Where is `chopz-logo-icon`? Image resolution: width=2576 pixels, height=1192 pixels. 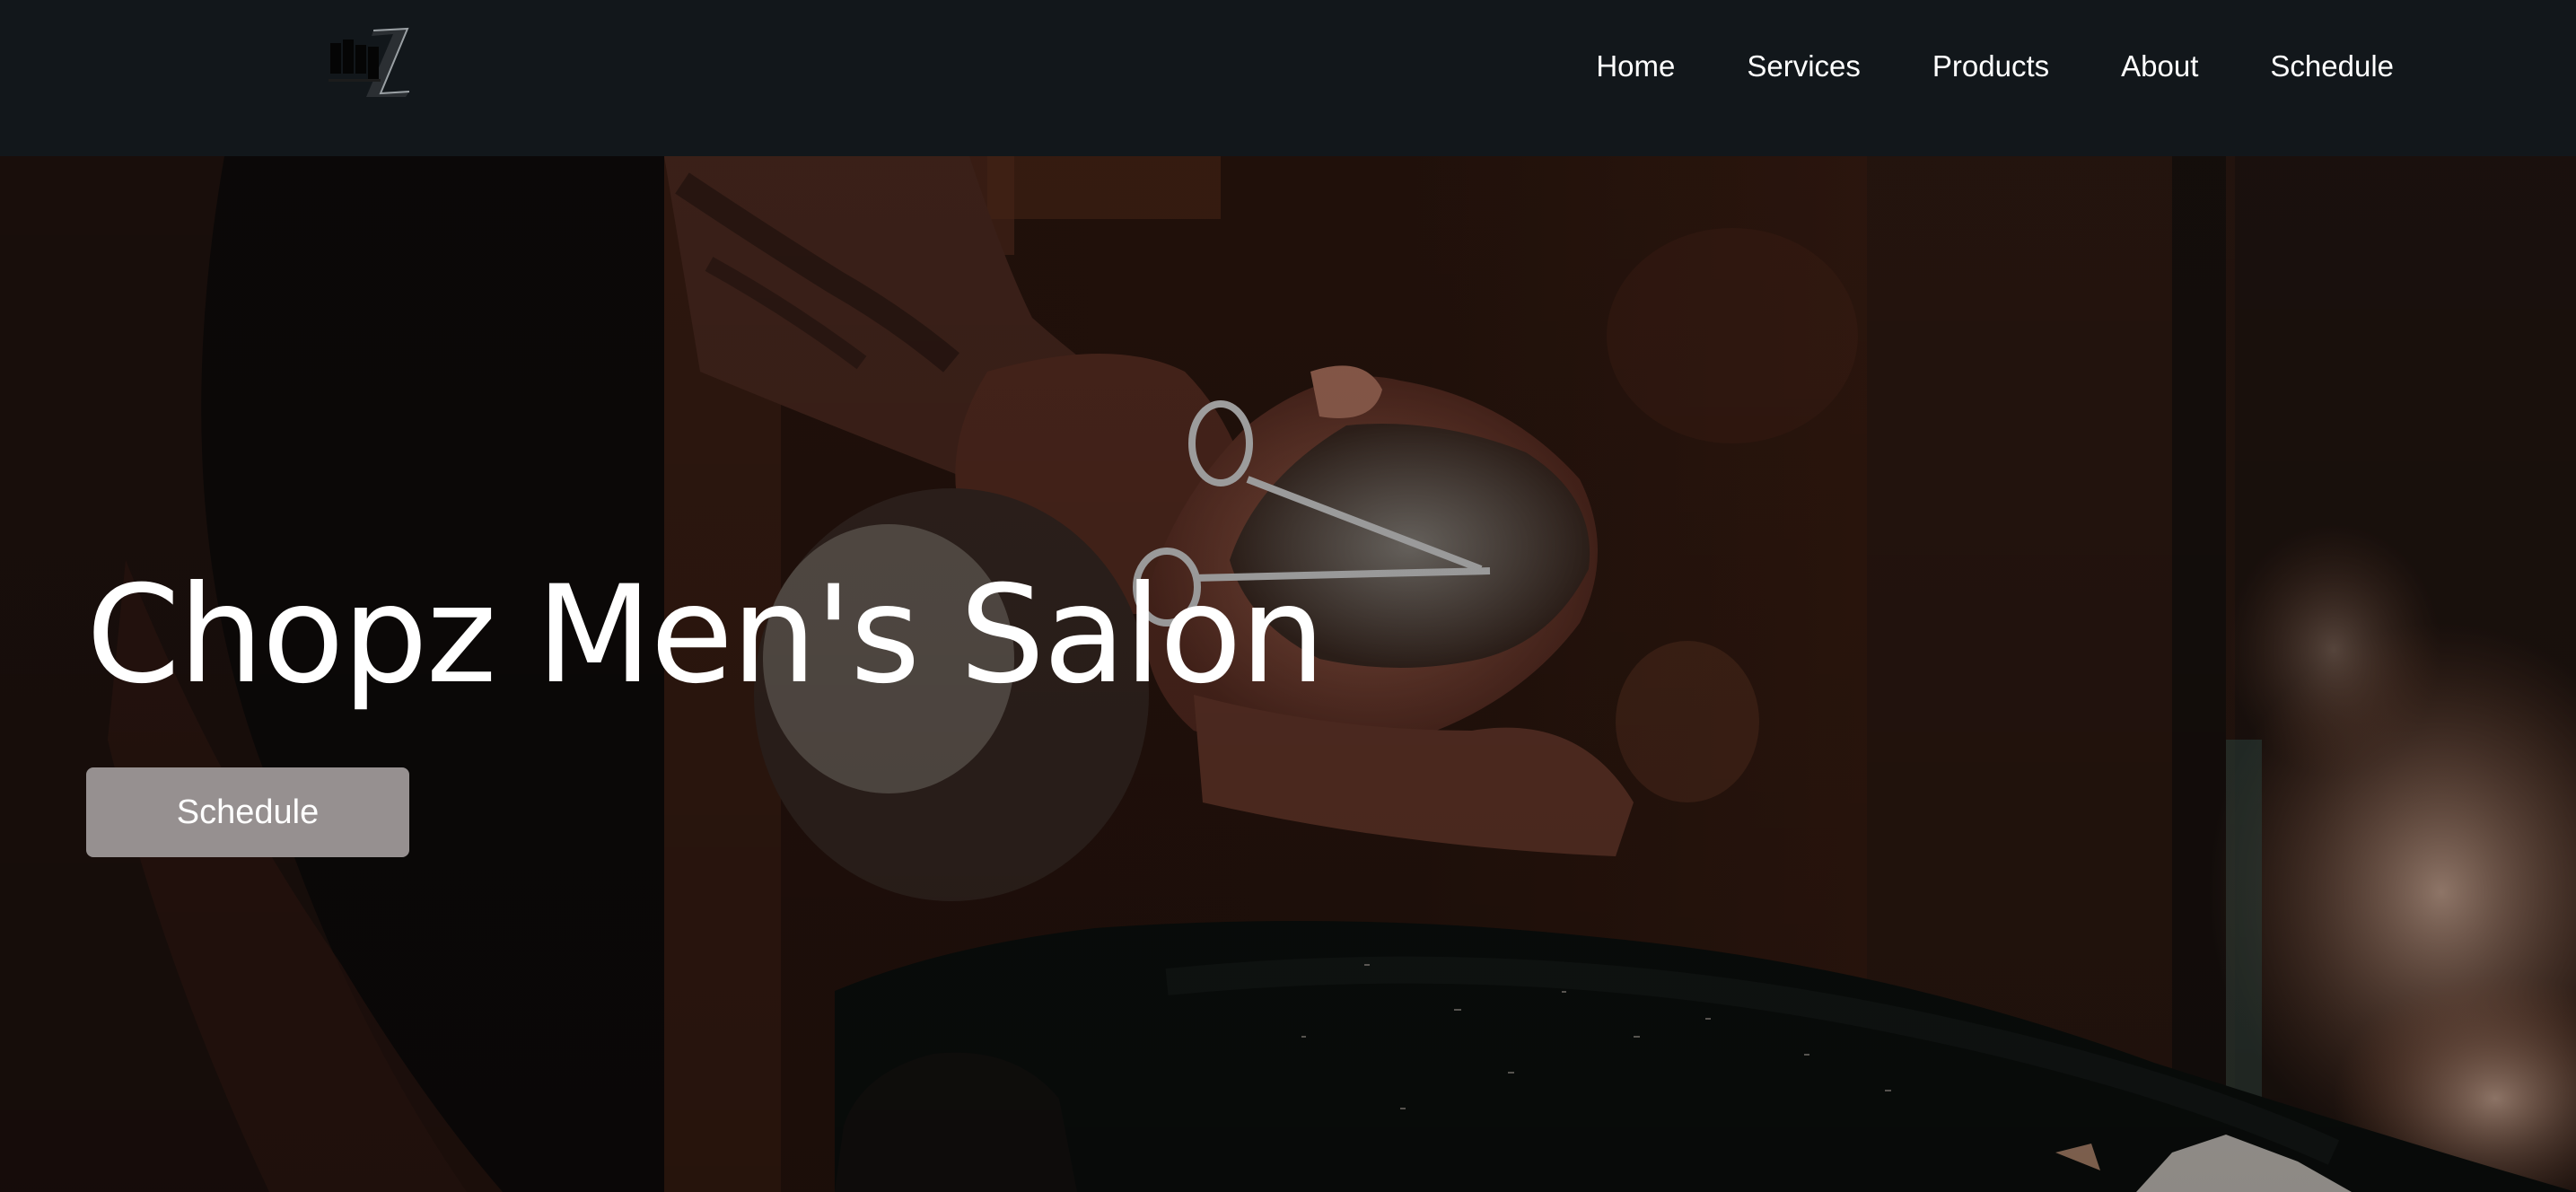 chopz-logo-icon is located at coordinates (369, 62).